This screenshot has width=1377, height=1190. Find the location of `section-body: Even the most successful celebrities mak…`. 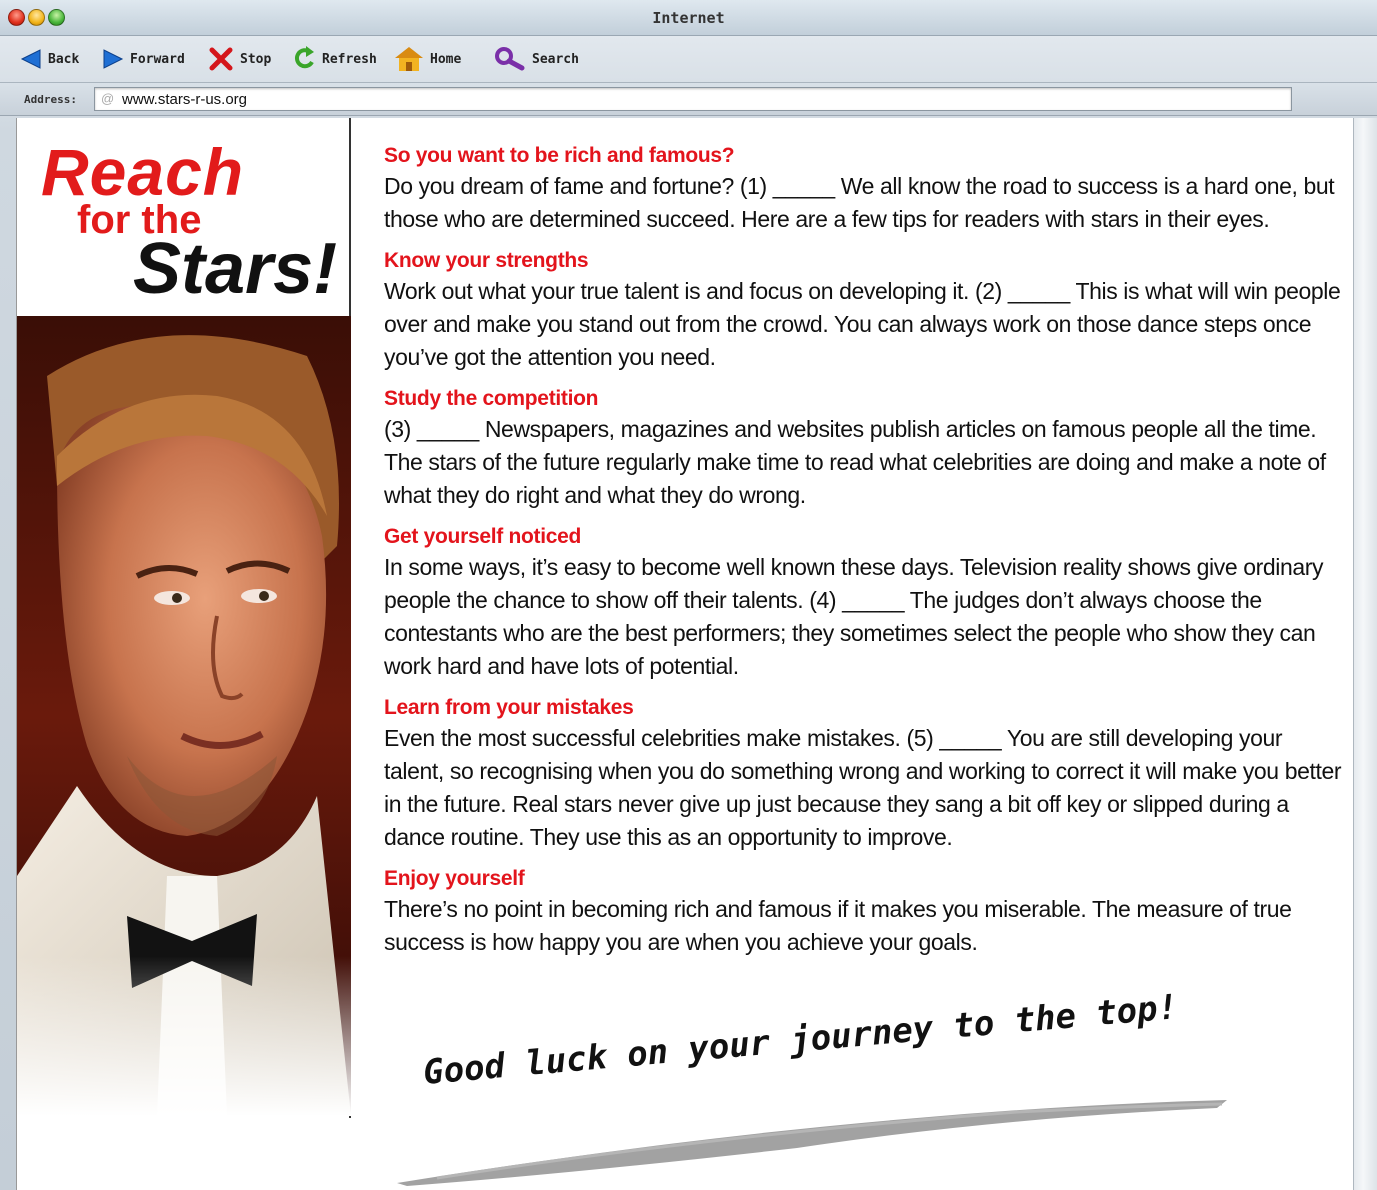

section-body: Even the most successful celebrities mak… is located at coordinates (863, 787).